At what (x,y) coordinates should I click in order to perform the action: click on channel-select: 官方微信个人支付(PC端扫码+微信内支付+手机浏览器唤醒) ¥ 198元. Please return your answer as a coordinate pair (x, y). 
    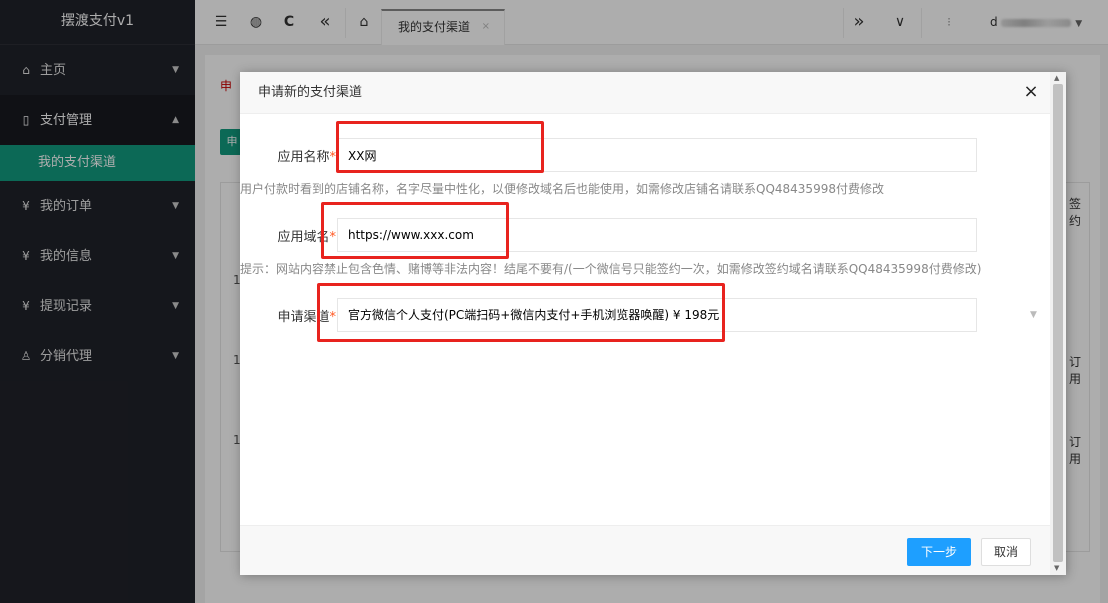
    Looking at the image, I should click on (657, 315).